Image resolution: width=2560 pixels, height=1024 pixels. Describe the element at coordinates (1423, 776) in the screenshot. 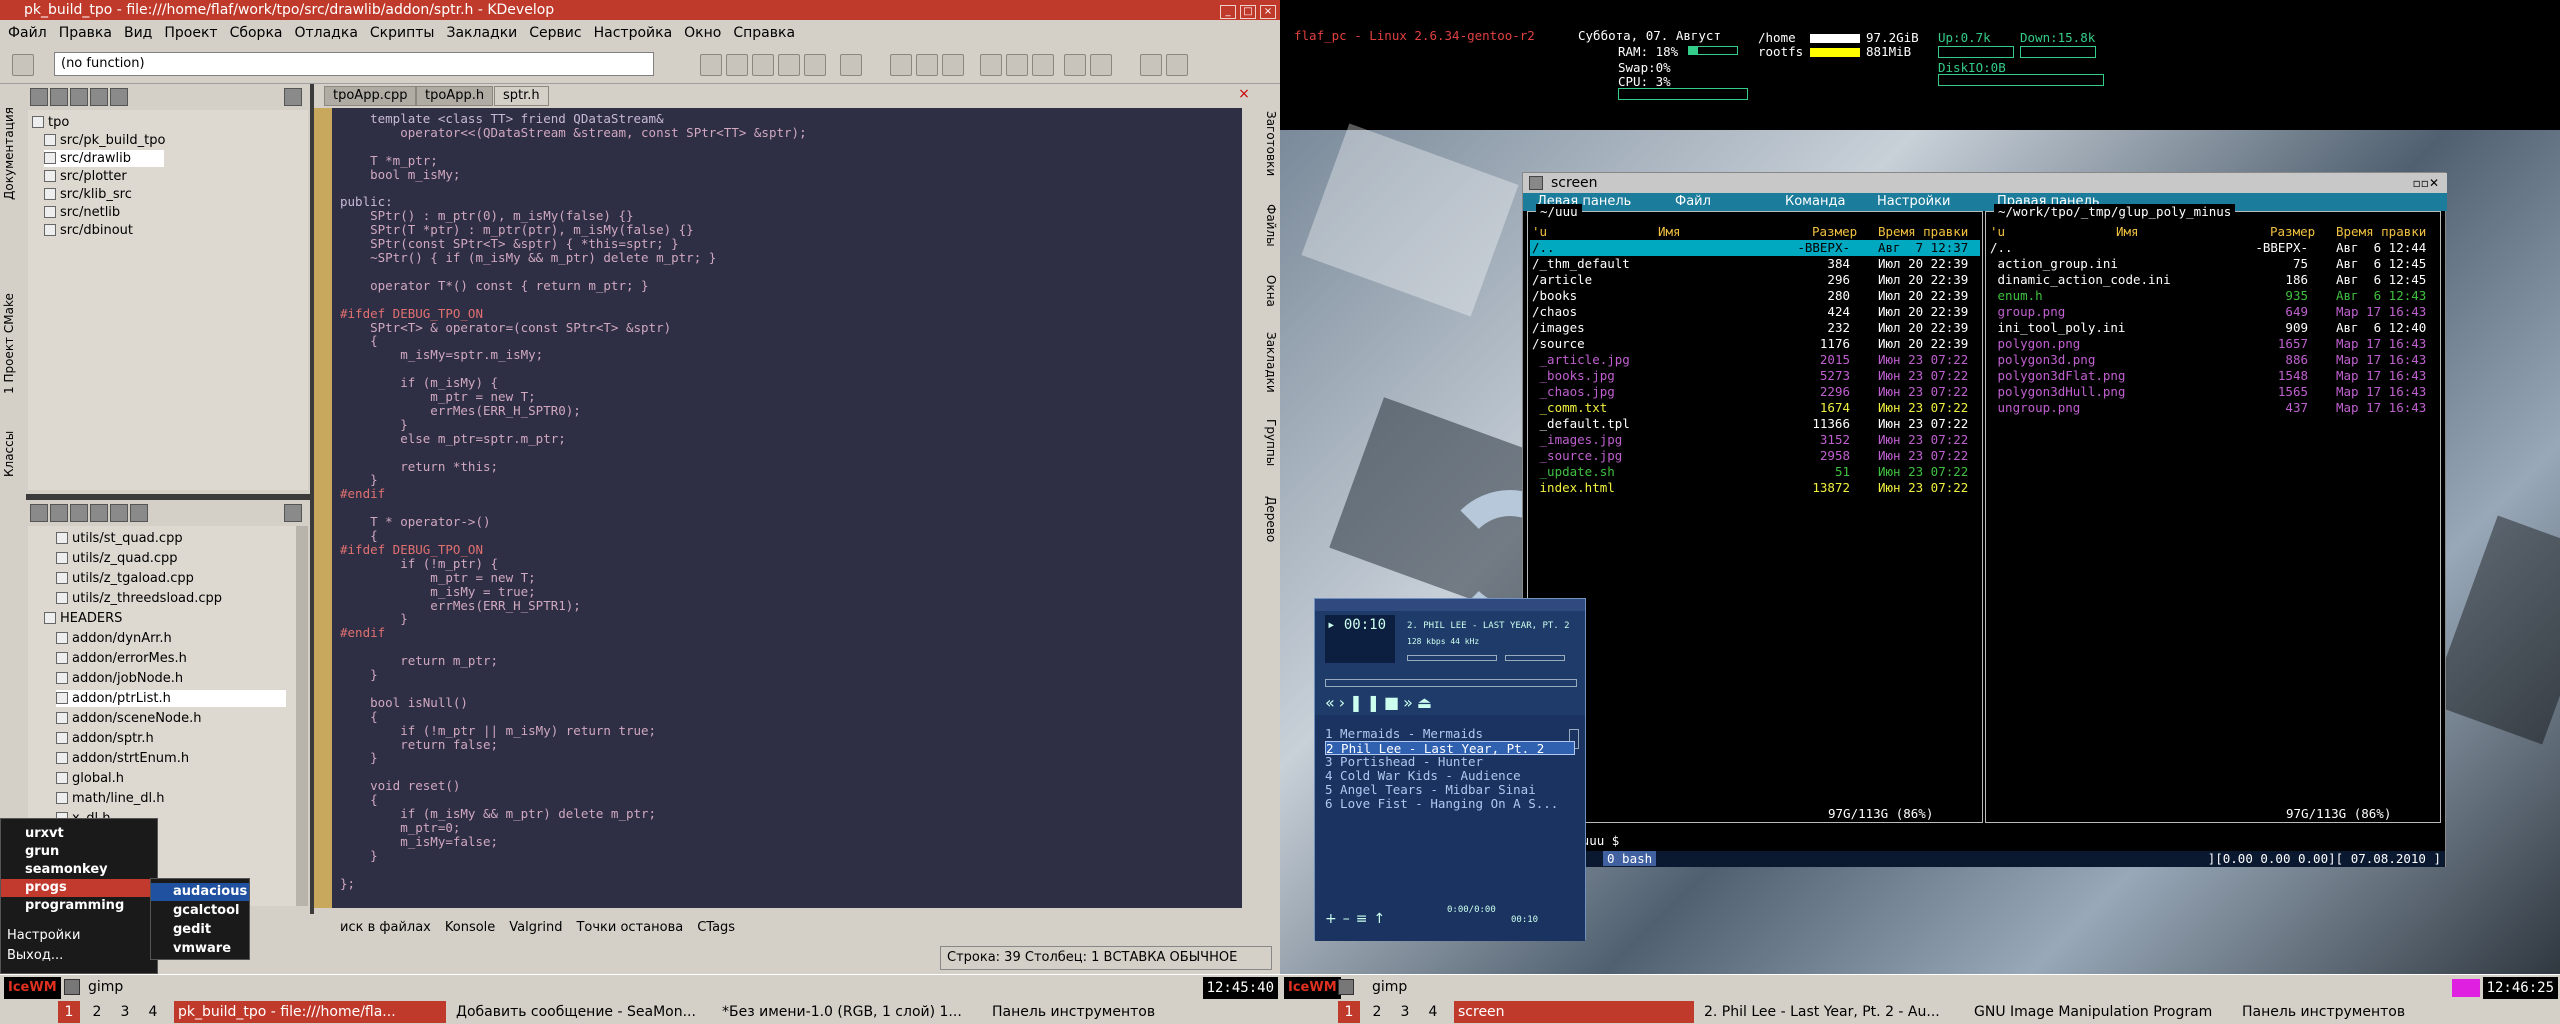

I see `playlist-item: 4 Cold War Kids - Audience` at that location.